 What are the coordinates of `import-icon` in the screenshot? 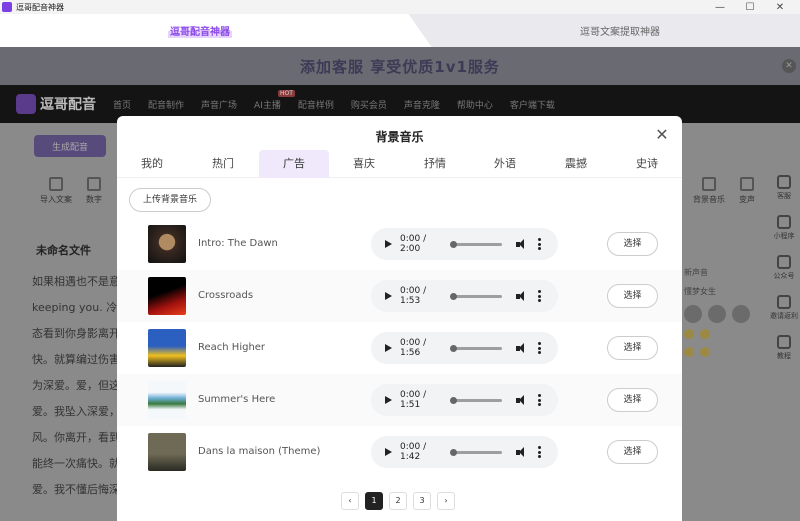 It's located at (56, 184).